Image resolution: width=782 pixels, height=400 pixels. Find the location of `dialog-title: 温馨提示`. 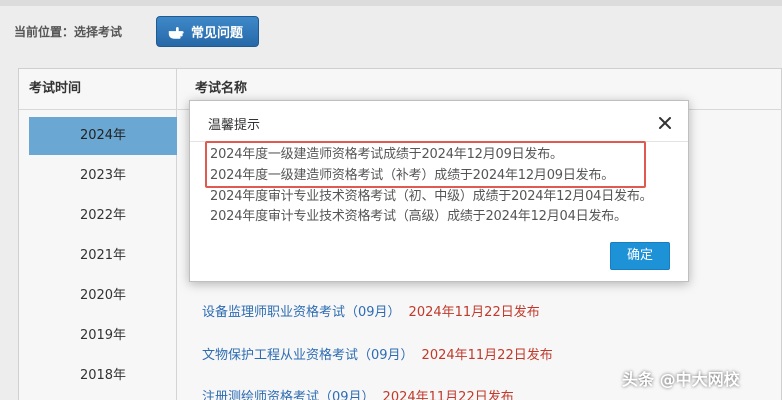

dialog-title: 温馨提示 is located at coordinates (234, 125).